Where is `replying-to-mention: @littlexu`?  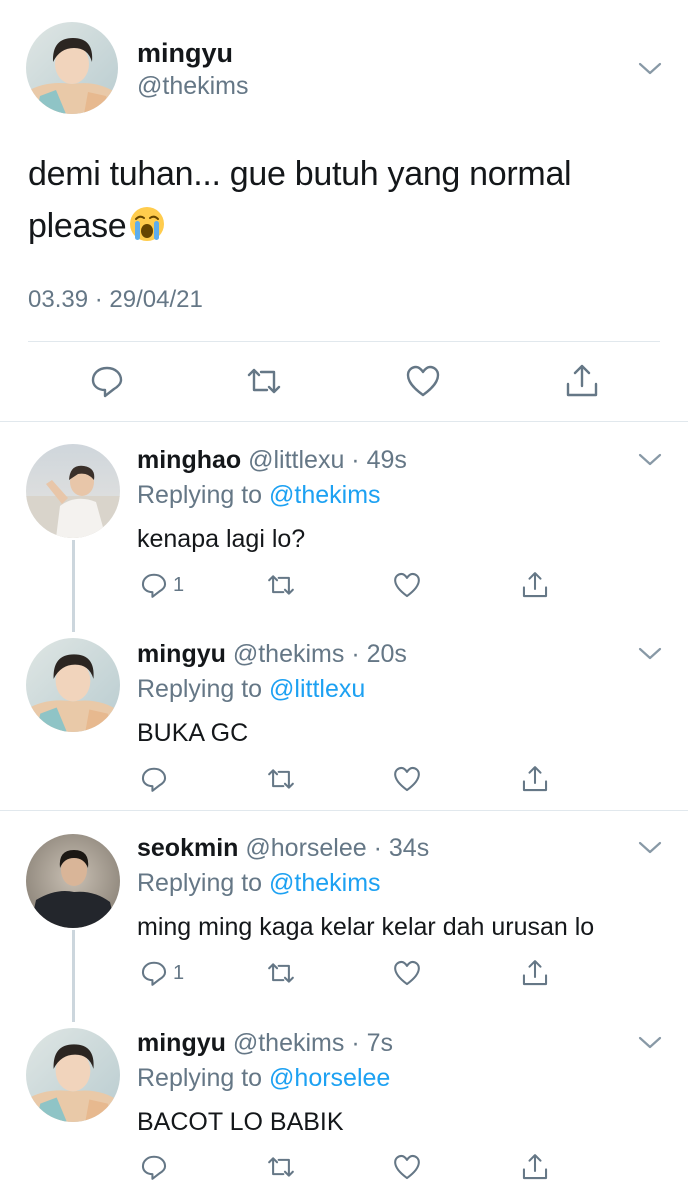 replying-to-mention: @littlexu is located at coordinates (317, 689).